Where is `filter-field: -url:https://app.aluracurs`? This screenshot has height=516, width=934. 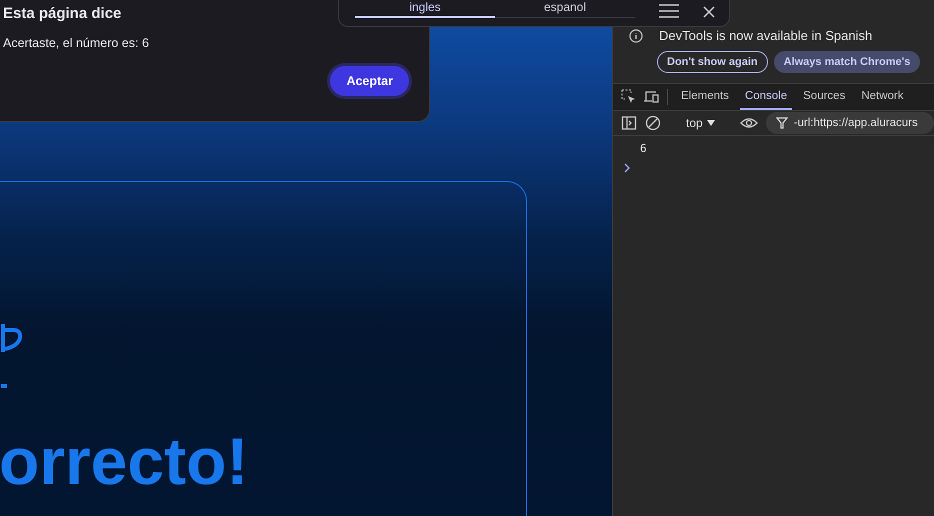 filter-field: -url:https://app.aluracurs is located at coordinates (850, 123).